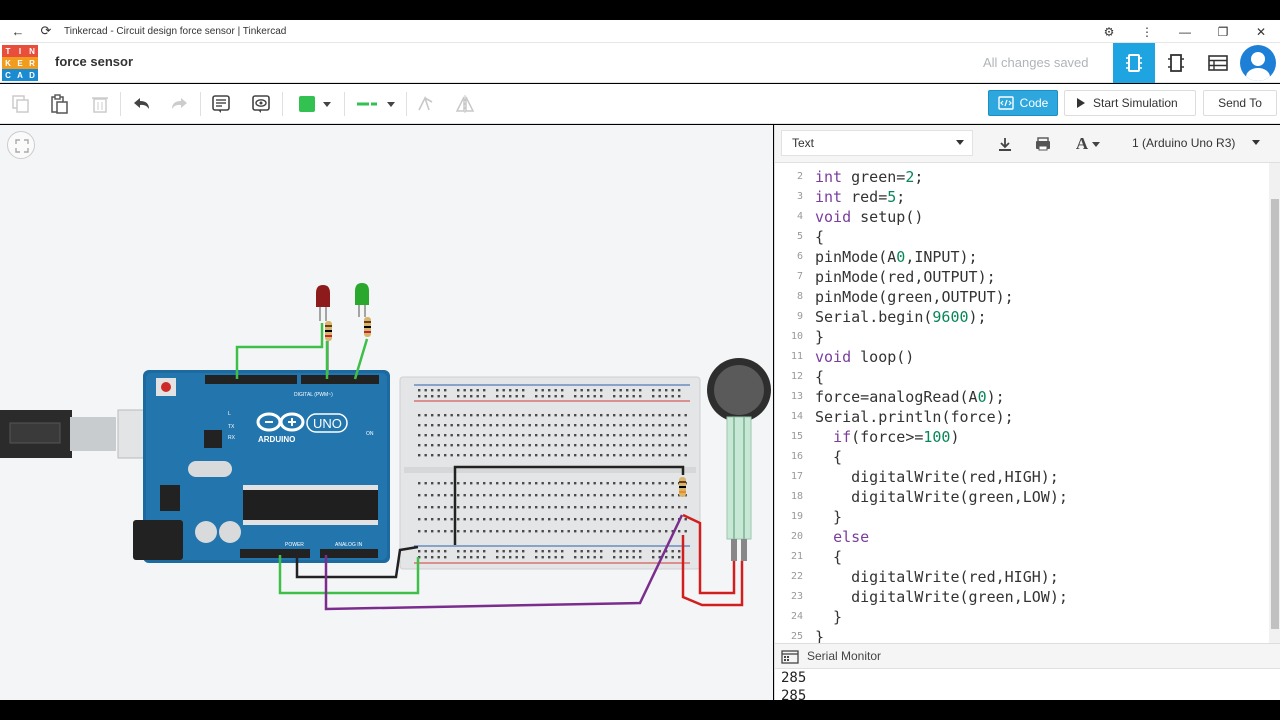  What do you see at coordinates (221, 104) in the screenshot?
I see `notes-button` at bounding box center [221, 104].